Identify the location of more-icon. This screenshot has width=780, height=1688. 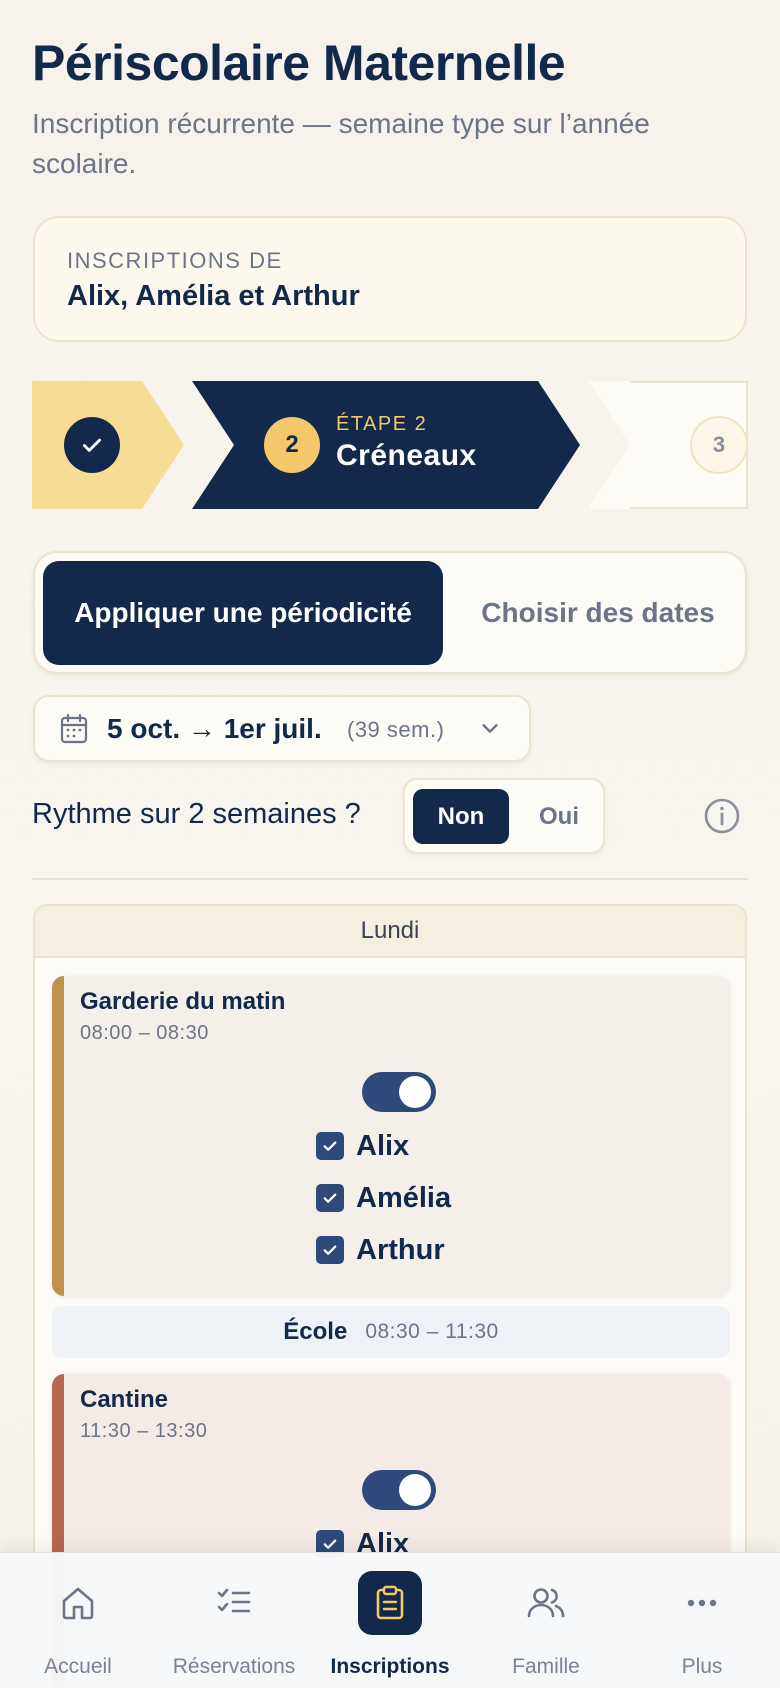
(702, 1603).